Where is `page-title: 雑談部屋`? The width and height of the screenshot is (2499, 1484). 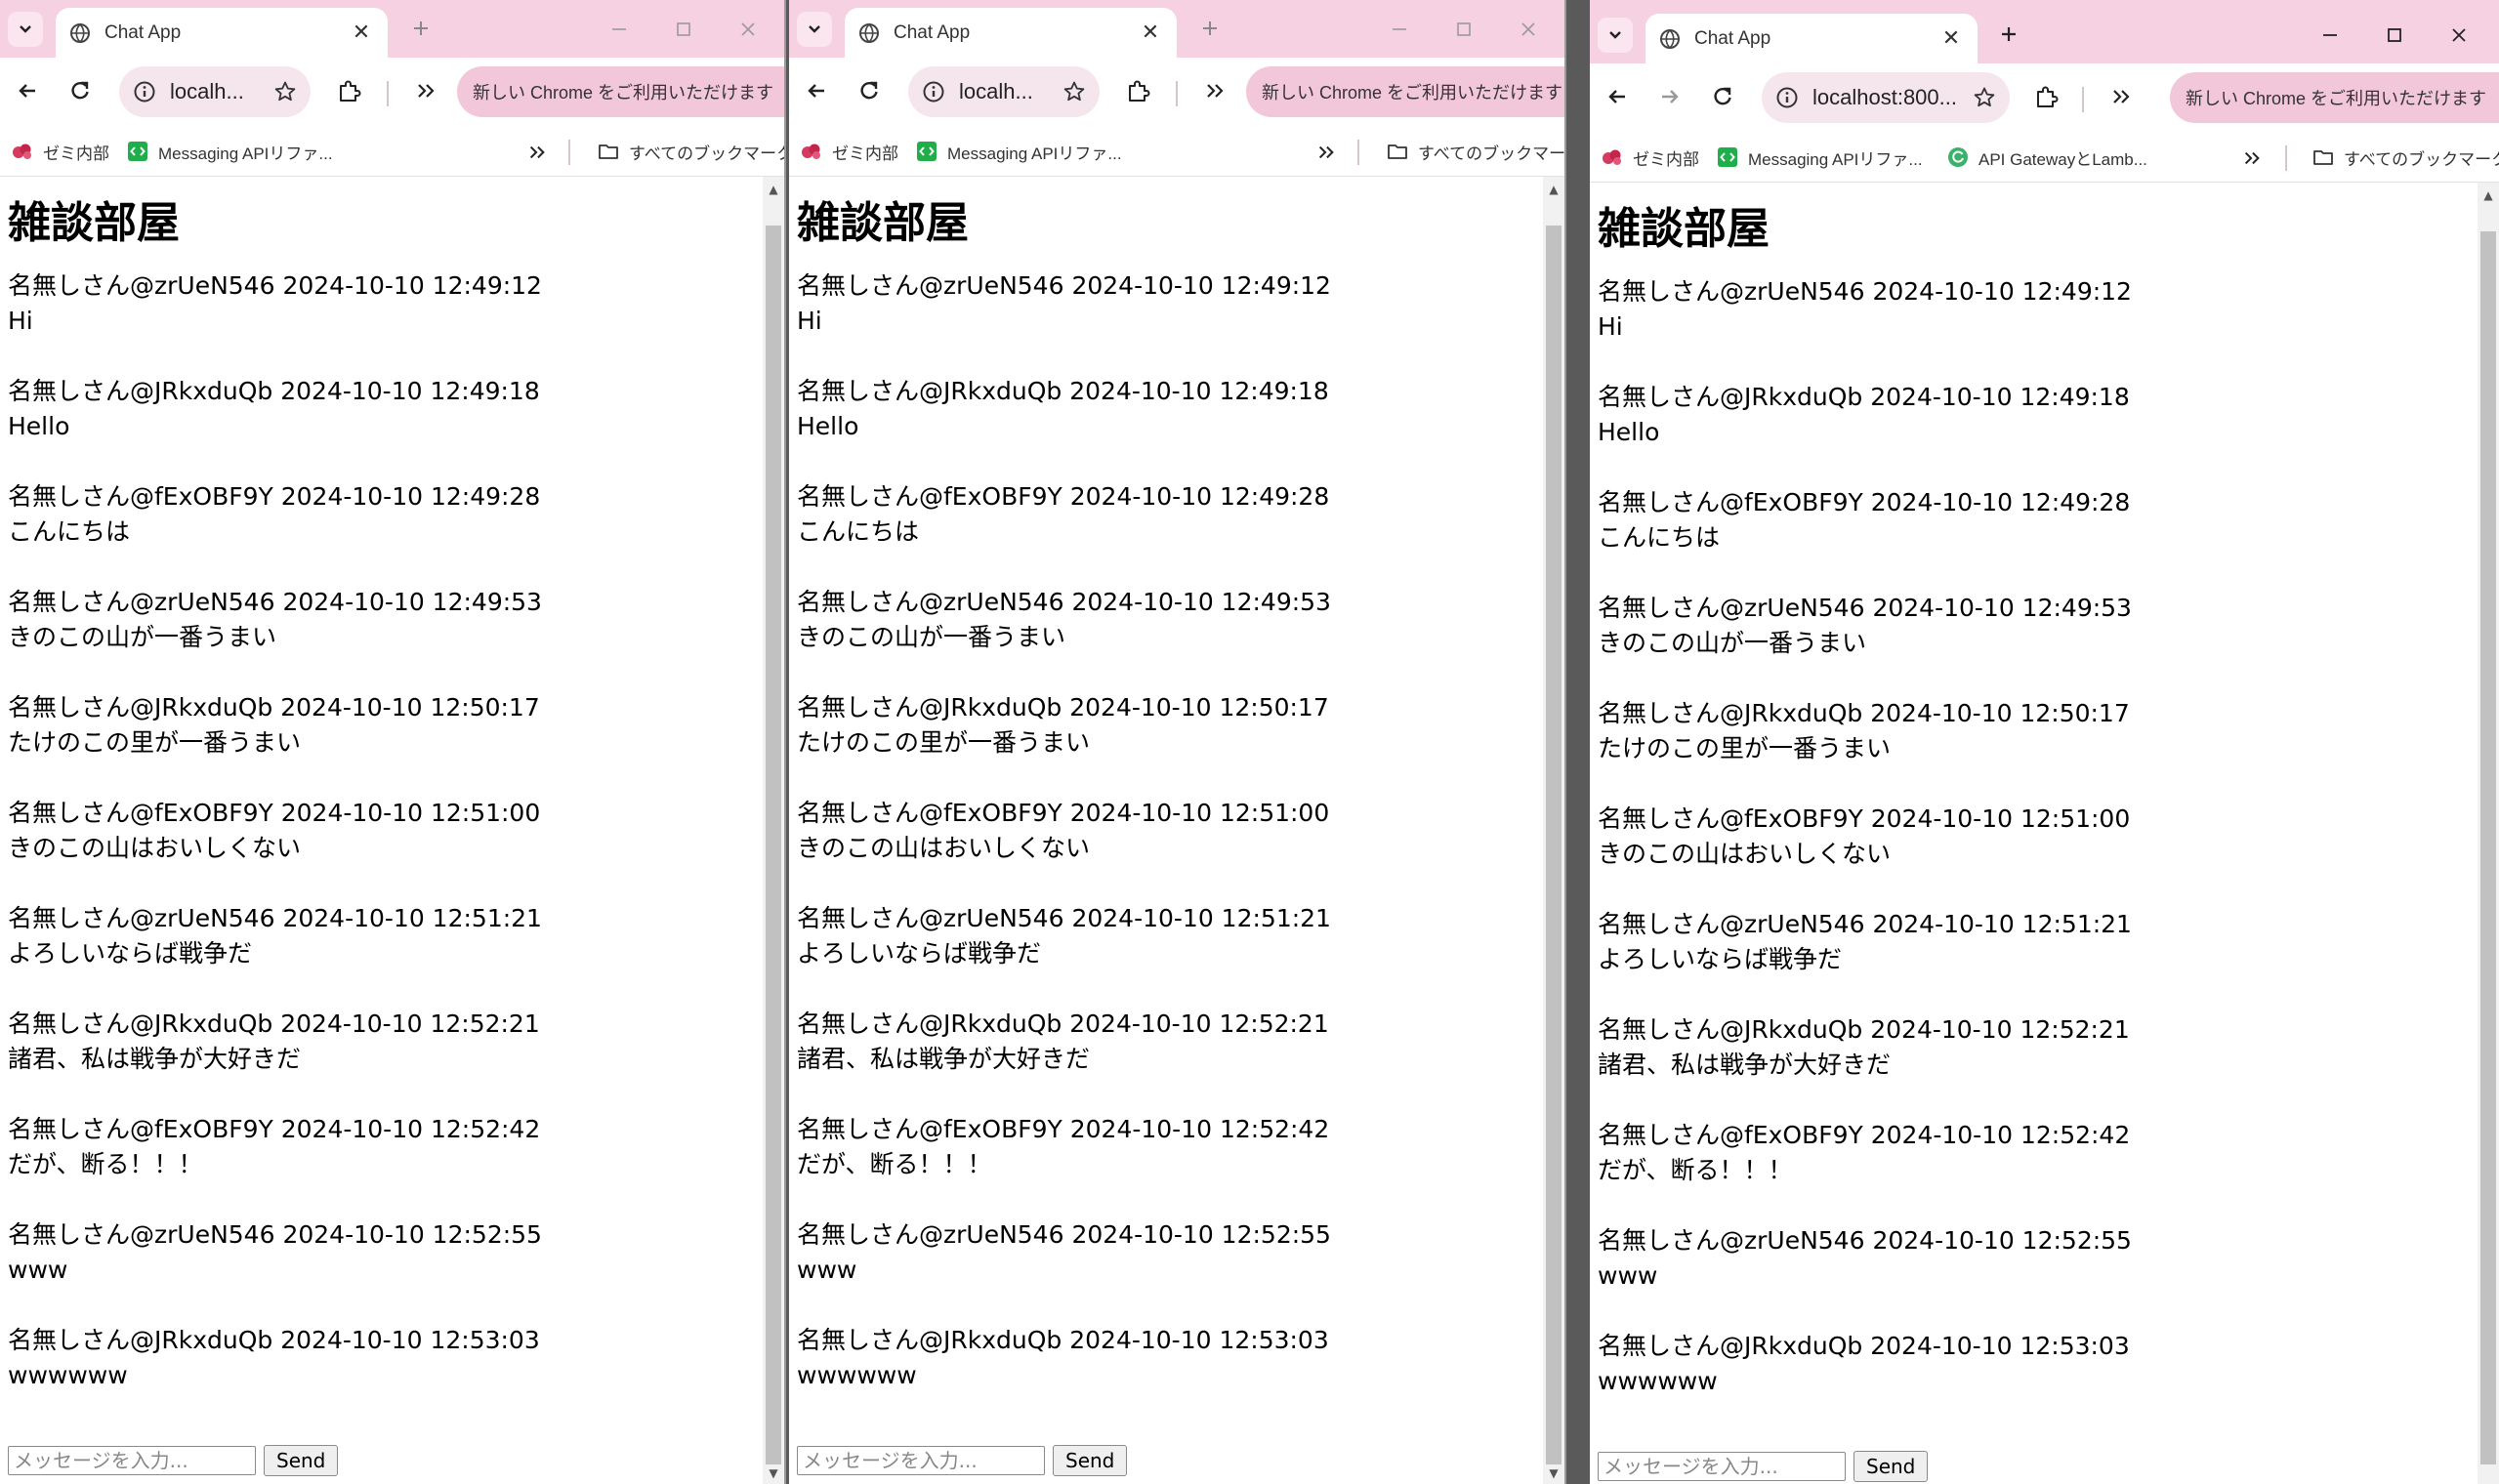
page-title: 雑談部屋 is located at coordinates (94, 223).